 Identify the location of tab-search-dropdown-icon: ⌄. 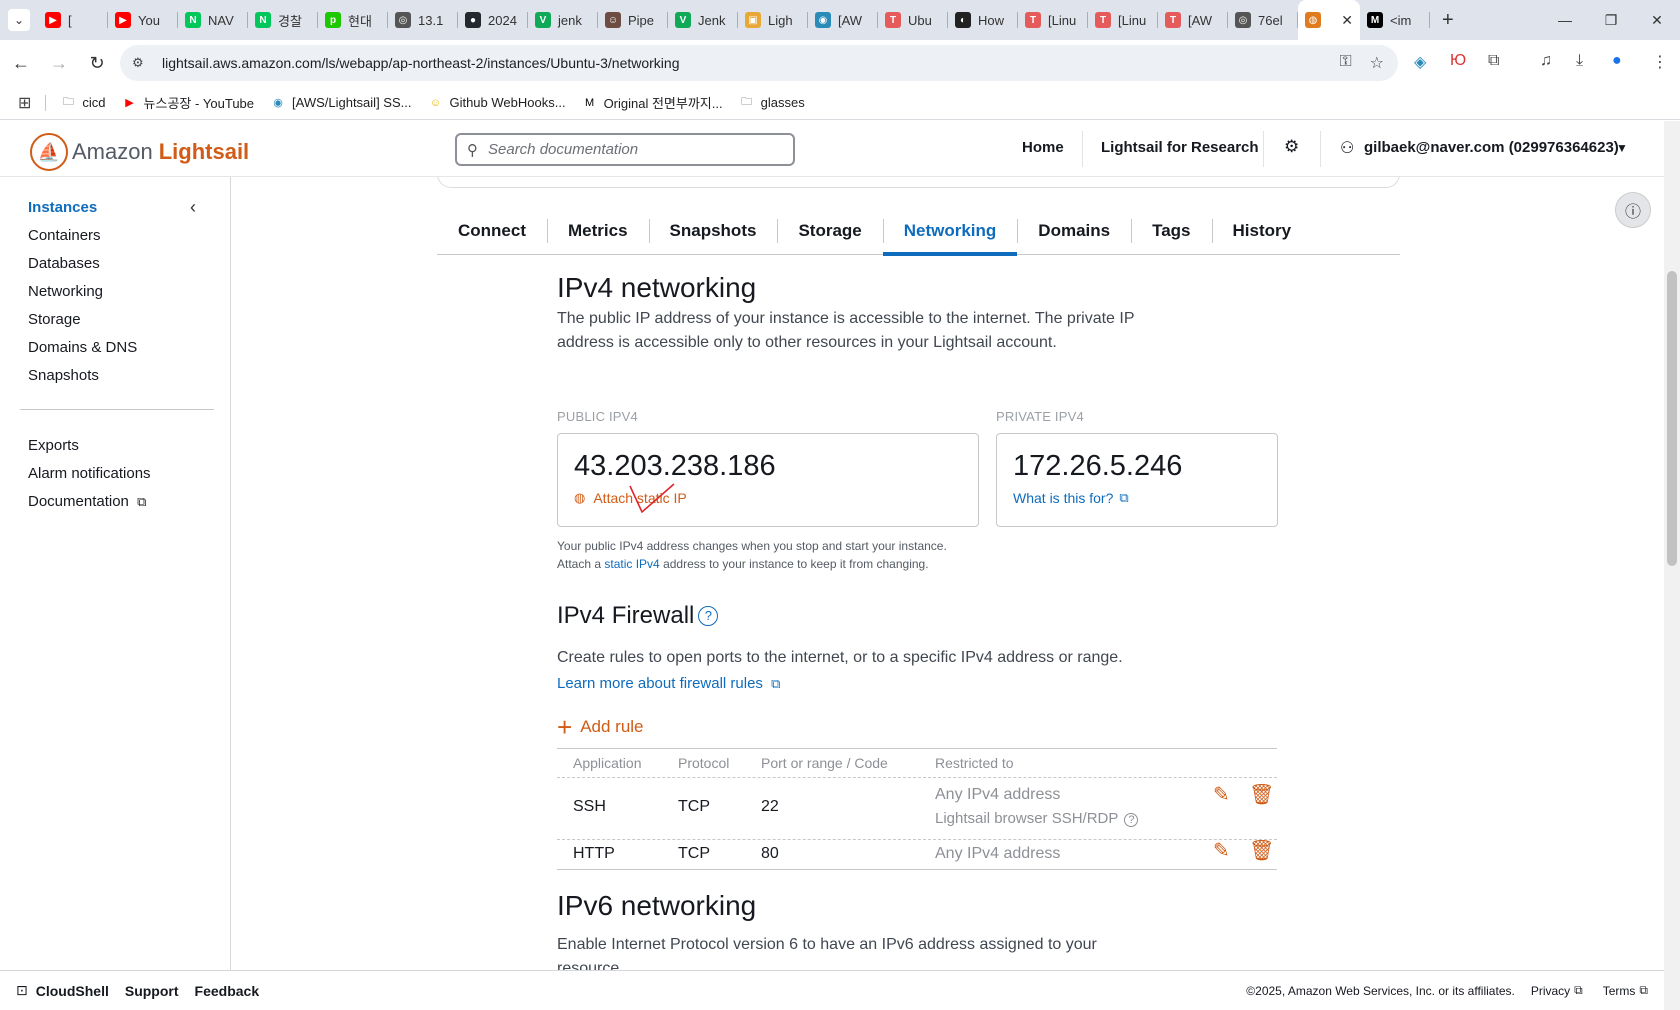
(19, 20).